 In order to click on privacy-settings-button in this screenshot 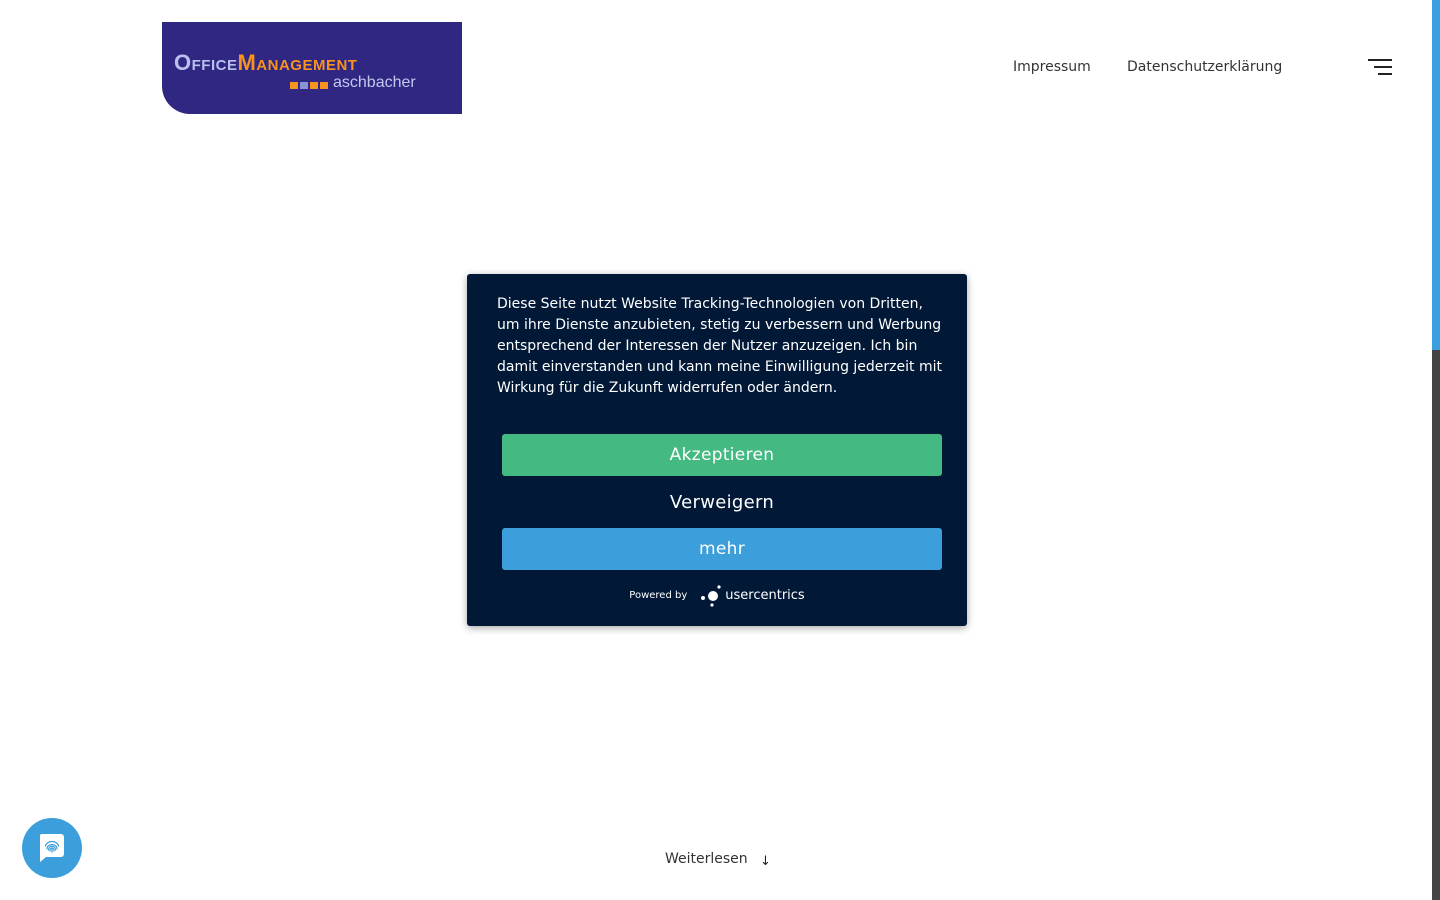, I will do `click(52, 848)`.